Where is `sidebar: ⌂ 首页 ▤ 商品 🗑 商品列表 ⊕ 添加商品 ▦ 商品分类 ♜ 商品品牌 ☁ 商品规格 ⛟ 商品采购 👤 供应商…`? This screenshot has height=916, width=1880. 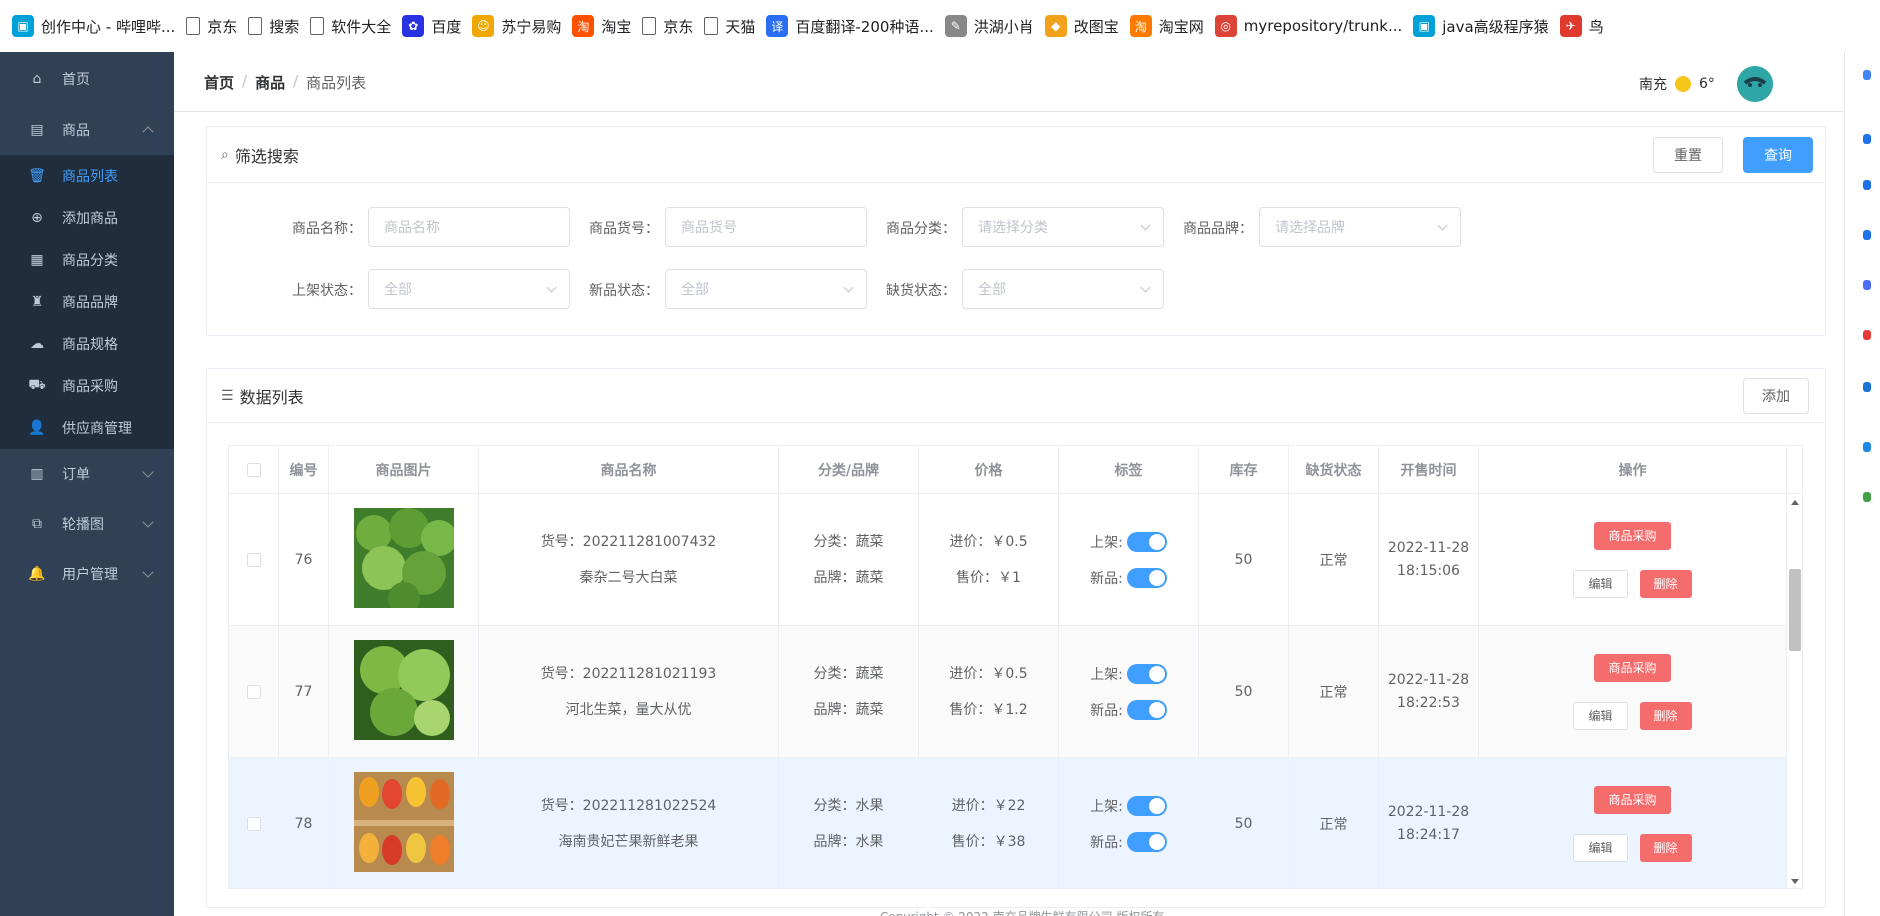 sidebar: ⌂ 首页 ▤ 商品 🗑 商品列表 ⊕ 添加商品 ▦ 商品分类 ♜ 商品品牌 ☁ 商品规格 ⛟ 商品采购 👤 供应商… is located at coordinates (87, 484).